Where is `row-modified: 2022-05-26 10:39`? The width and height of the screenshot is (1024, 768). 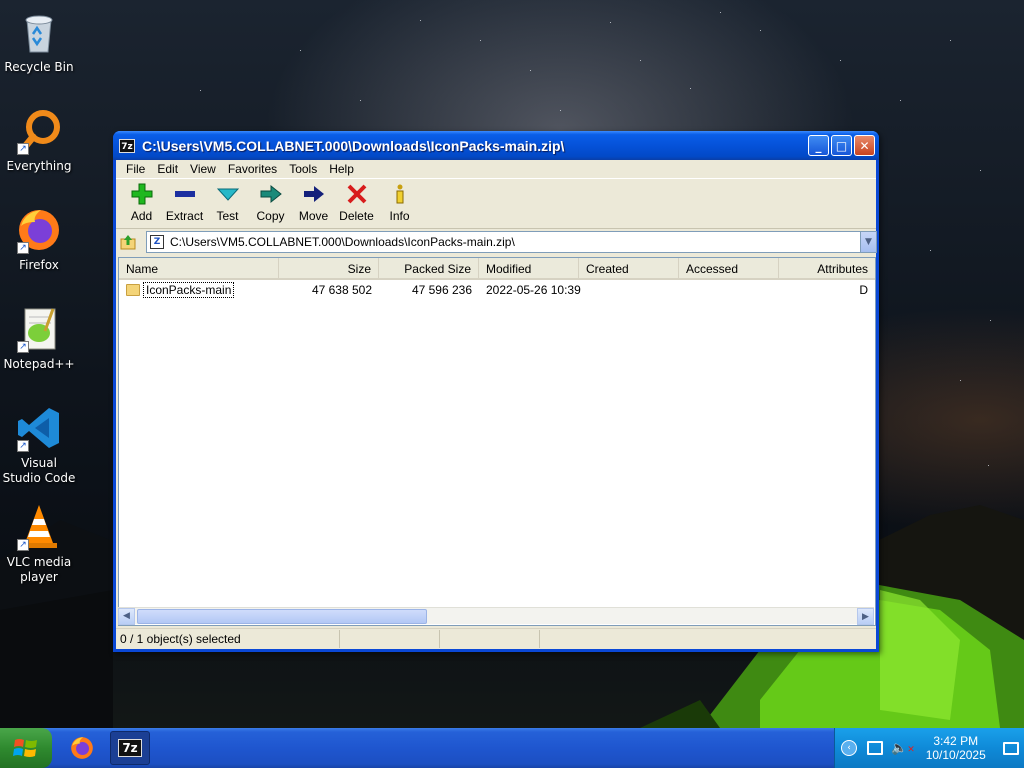 row-modified: 2022-05-26 10:39 is located at coordinates (533, 290).